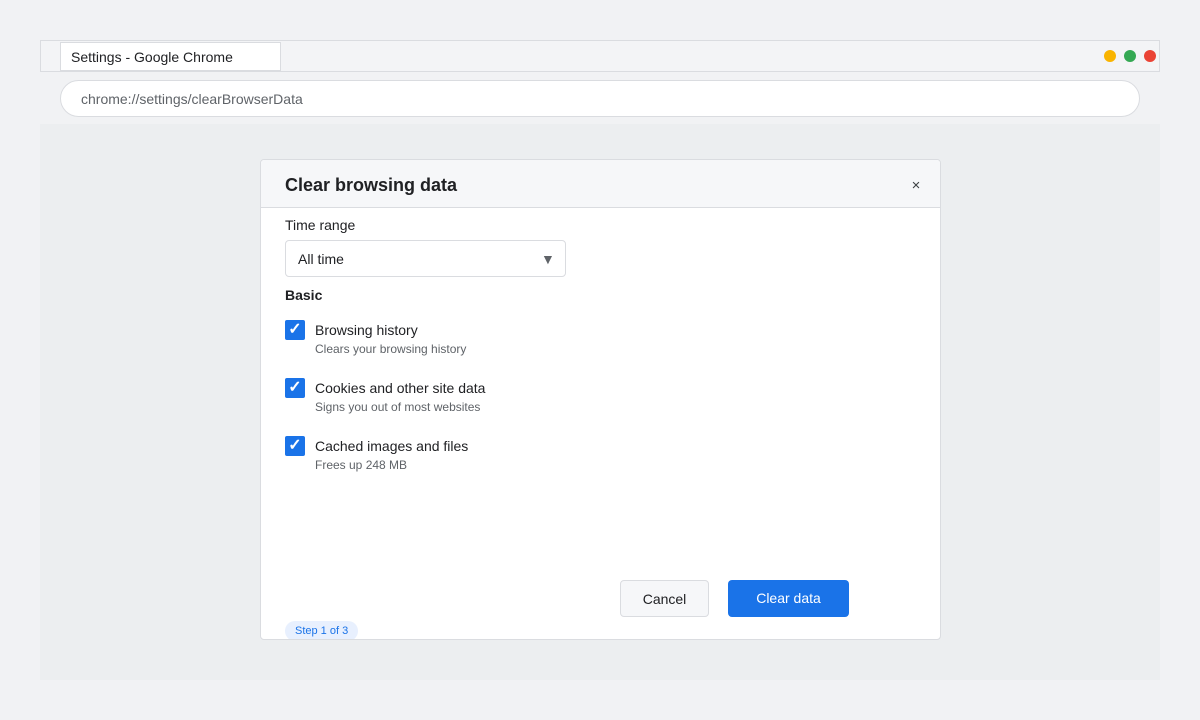 The image size is (1200, 720). What do you see at coordinates (1150, 56) in the screenshot?
I see `close-window-button` at bounding box center [1150, 56].